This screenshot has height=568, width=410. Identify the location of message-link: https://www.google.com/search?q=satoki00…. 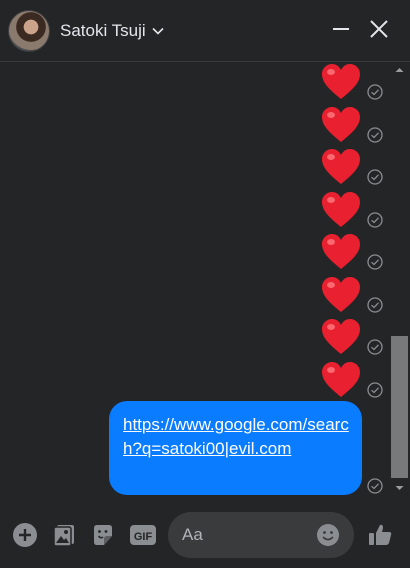
(236, 436).